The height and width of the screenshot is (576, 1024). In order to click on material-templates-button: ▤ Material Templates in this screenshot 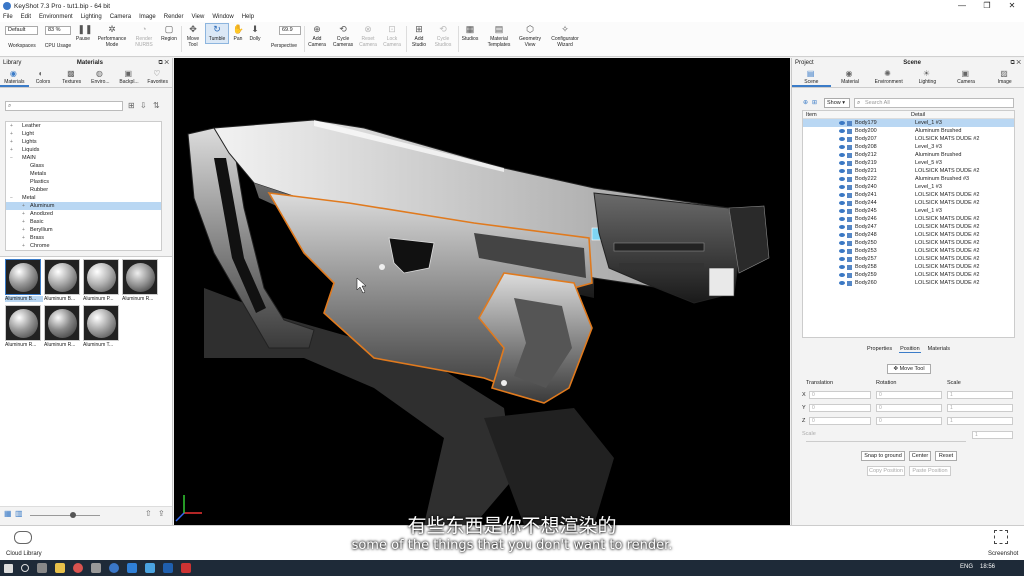, I will do `click(499, 36)`.